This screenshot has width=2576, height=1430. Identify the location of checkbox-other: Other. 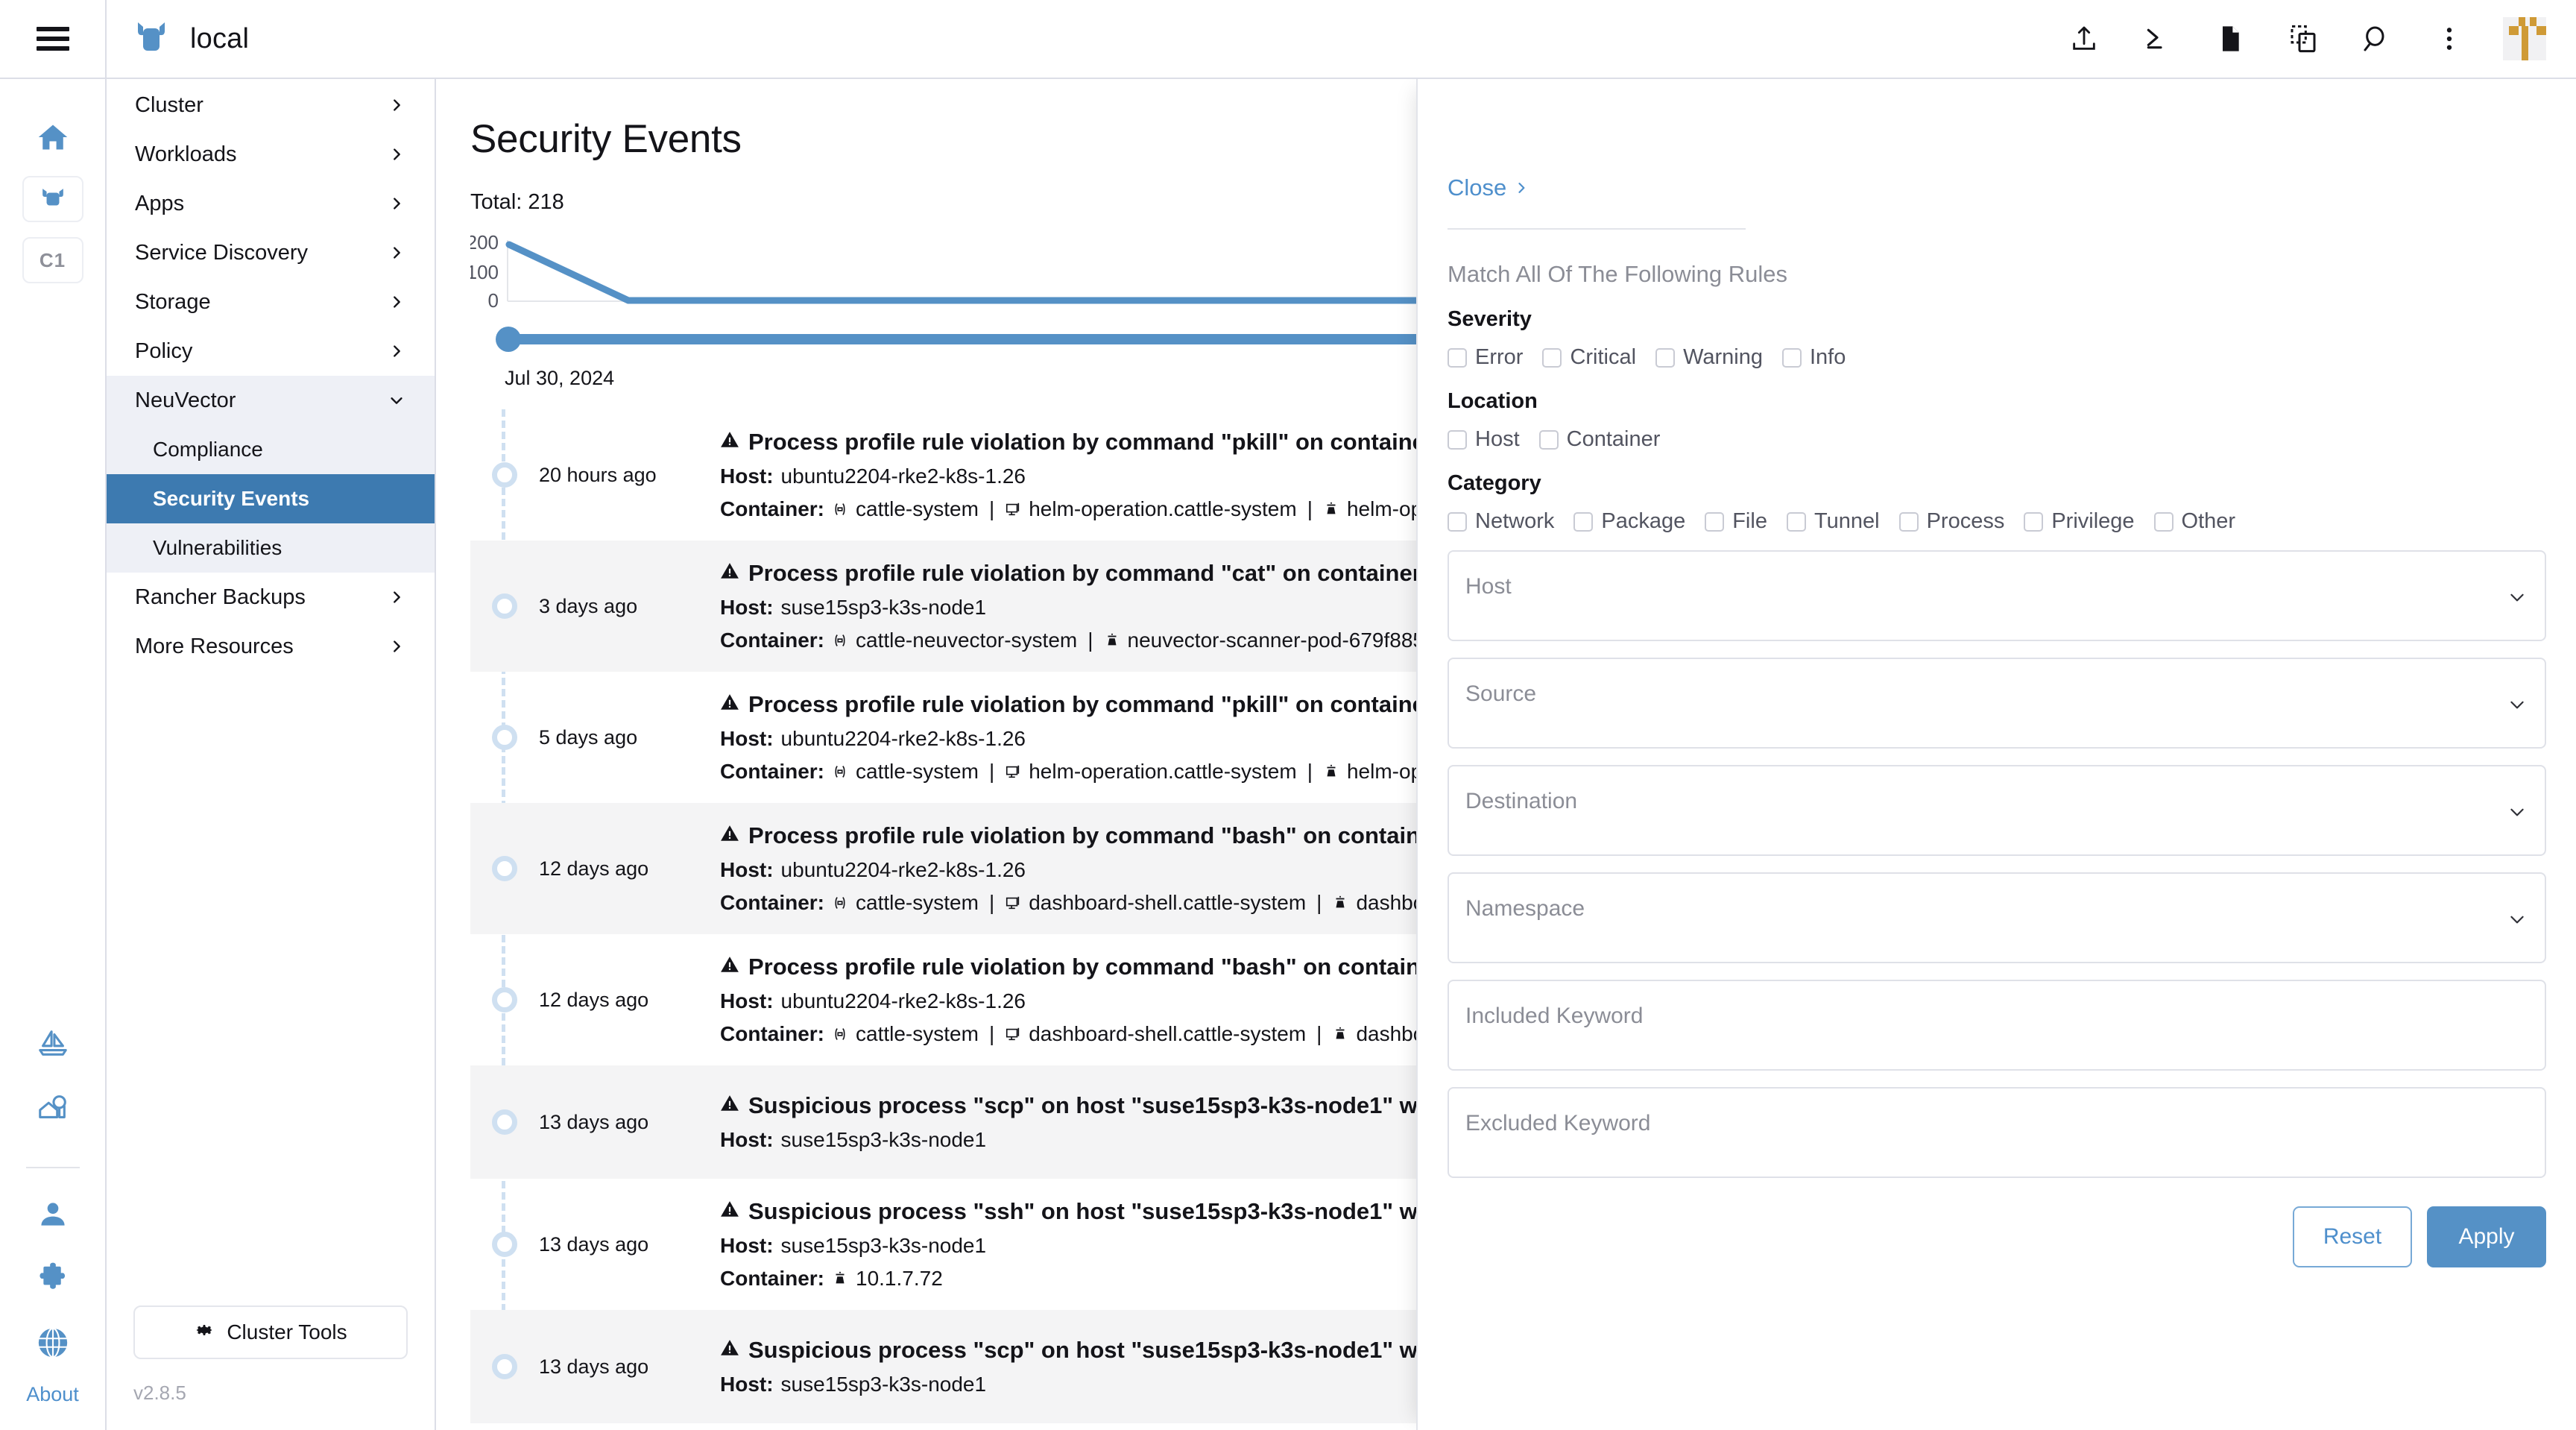
(2194, 521).